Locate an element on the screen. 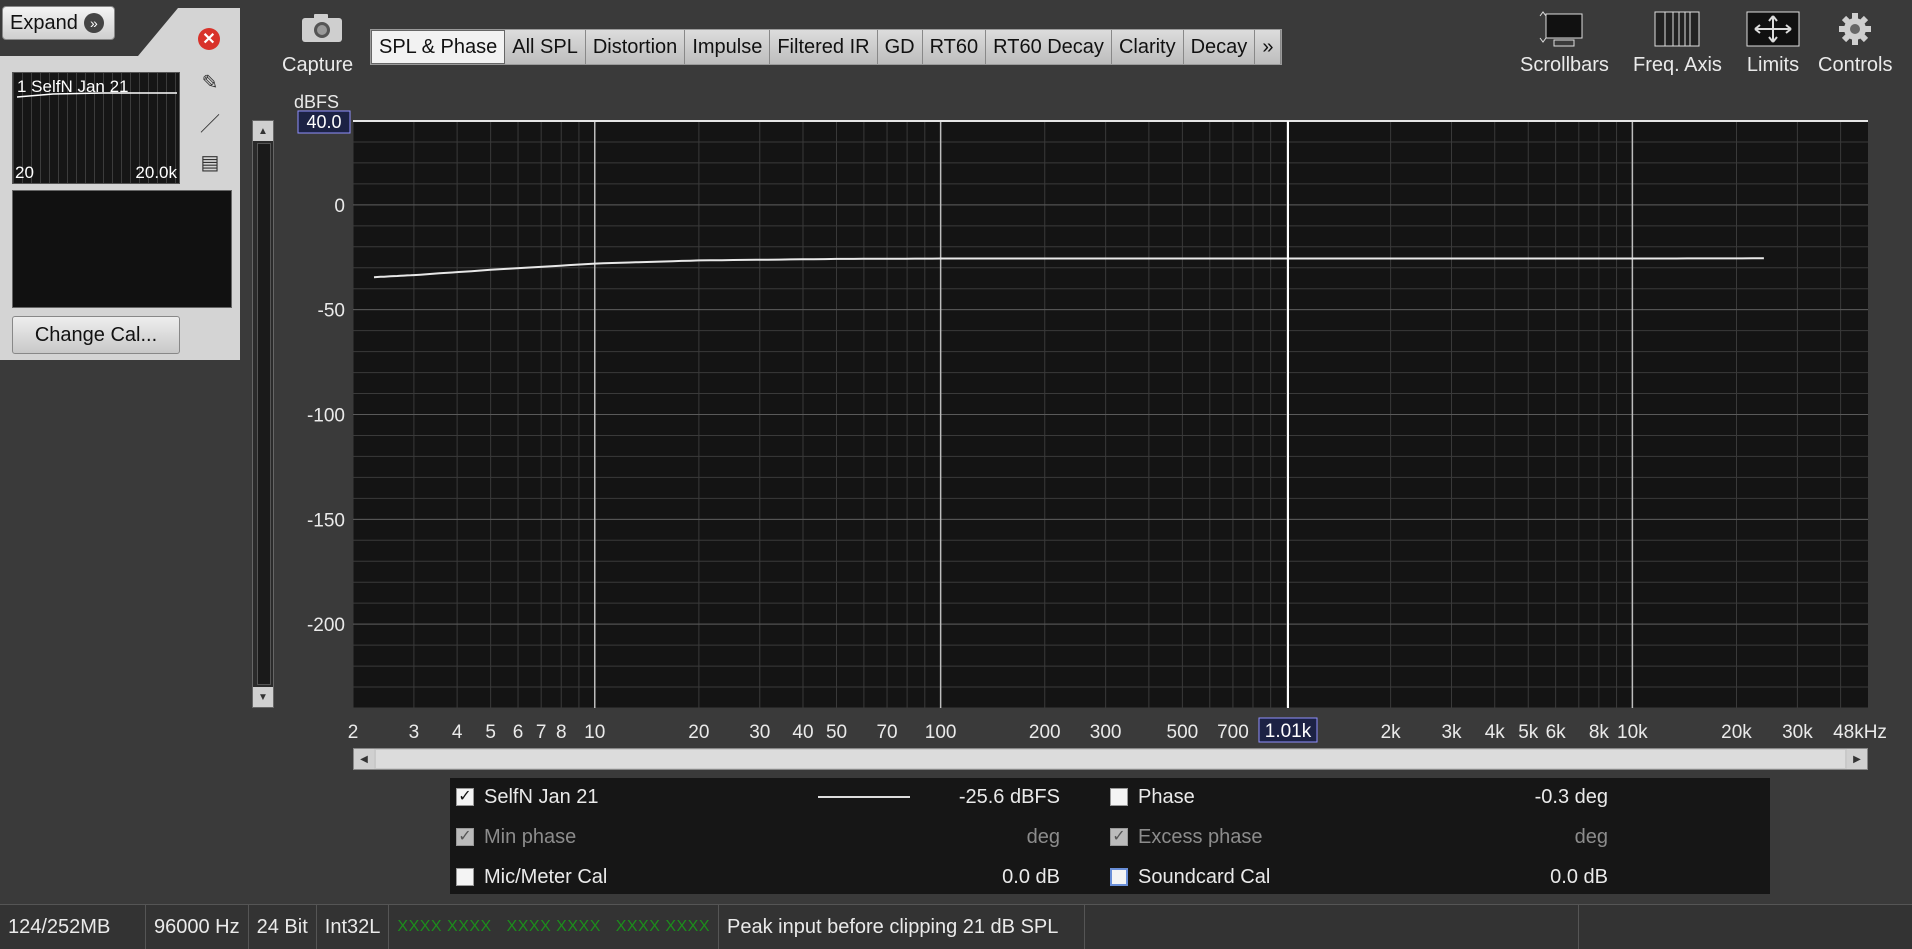 Image resolution: width=1912 pixels, height=949 pixels. x-tick-label: 6 is located at coordinates (518, 732).